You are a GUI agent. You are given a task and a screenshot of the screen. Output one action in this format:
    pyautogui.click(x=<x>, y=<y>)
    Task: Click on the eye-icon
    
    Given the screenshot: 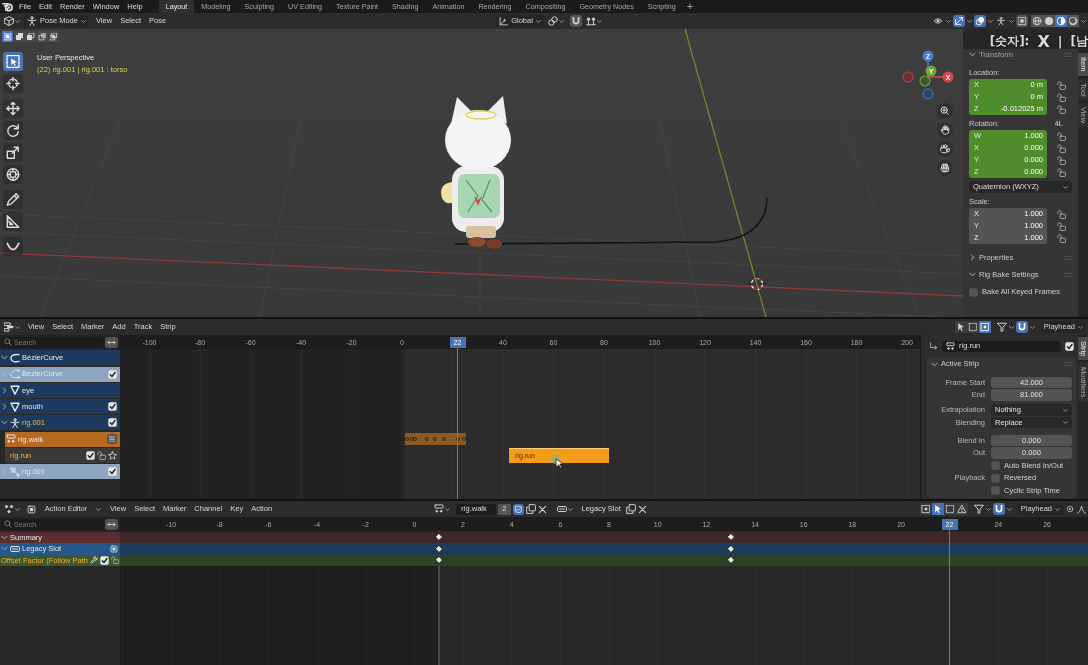 What is the action you would take?
    pyautogui.click(x=938, y=21)
    